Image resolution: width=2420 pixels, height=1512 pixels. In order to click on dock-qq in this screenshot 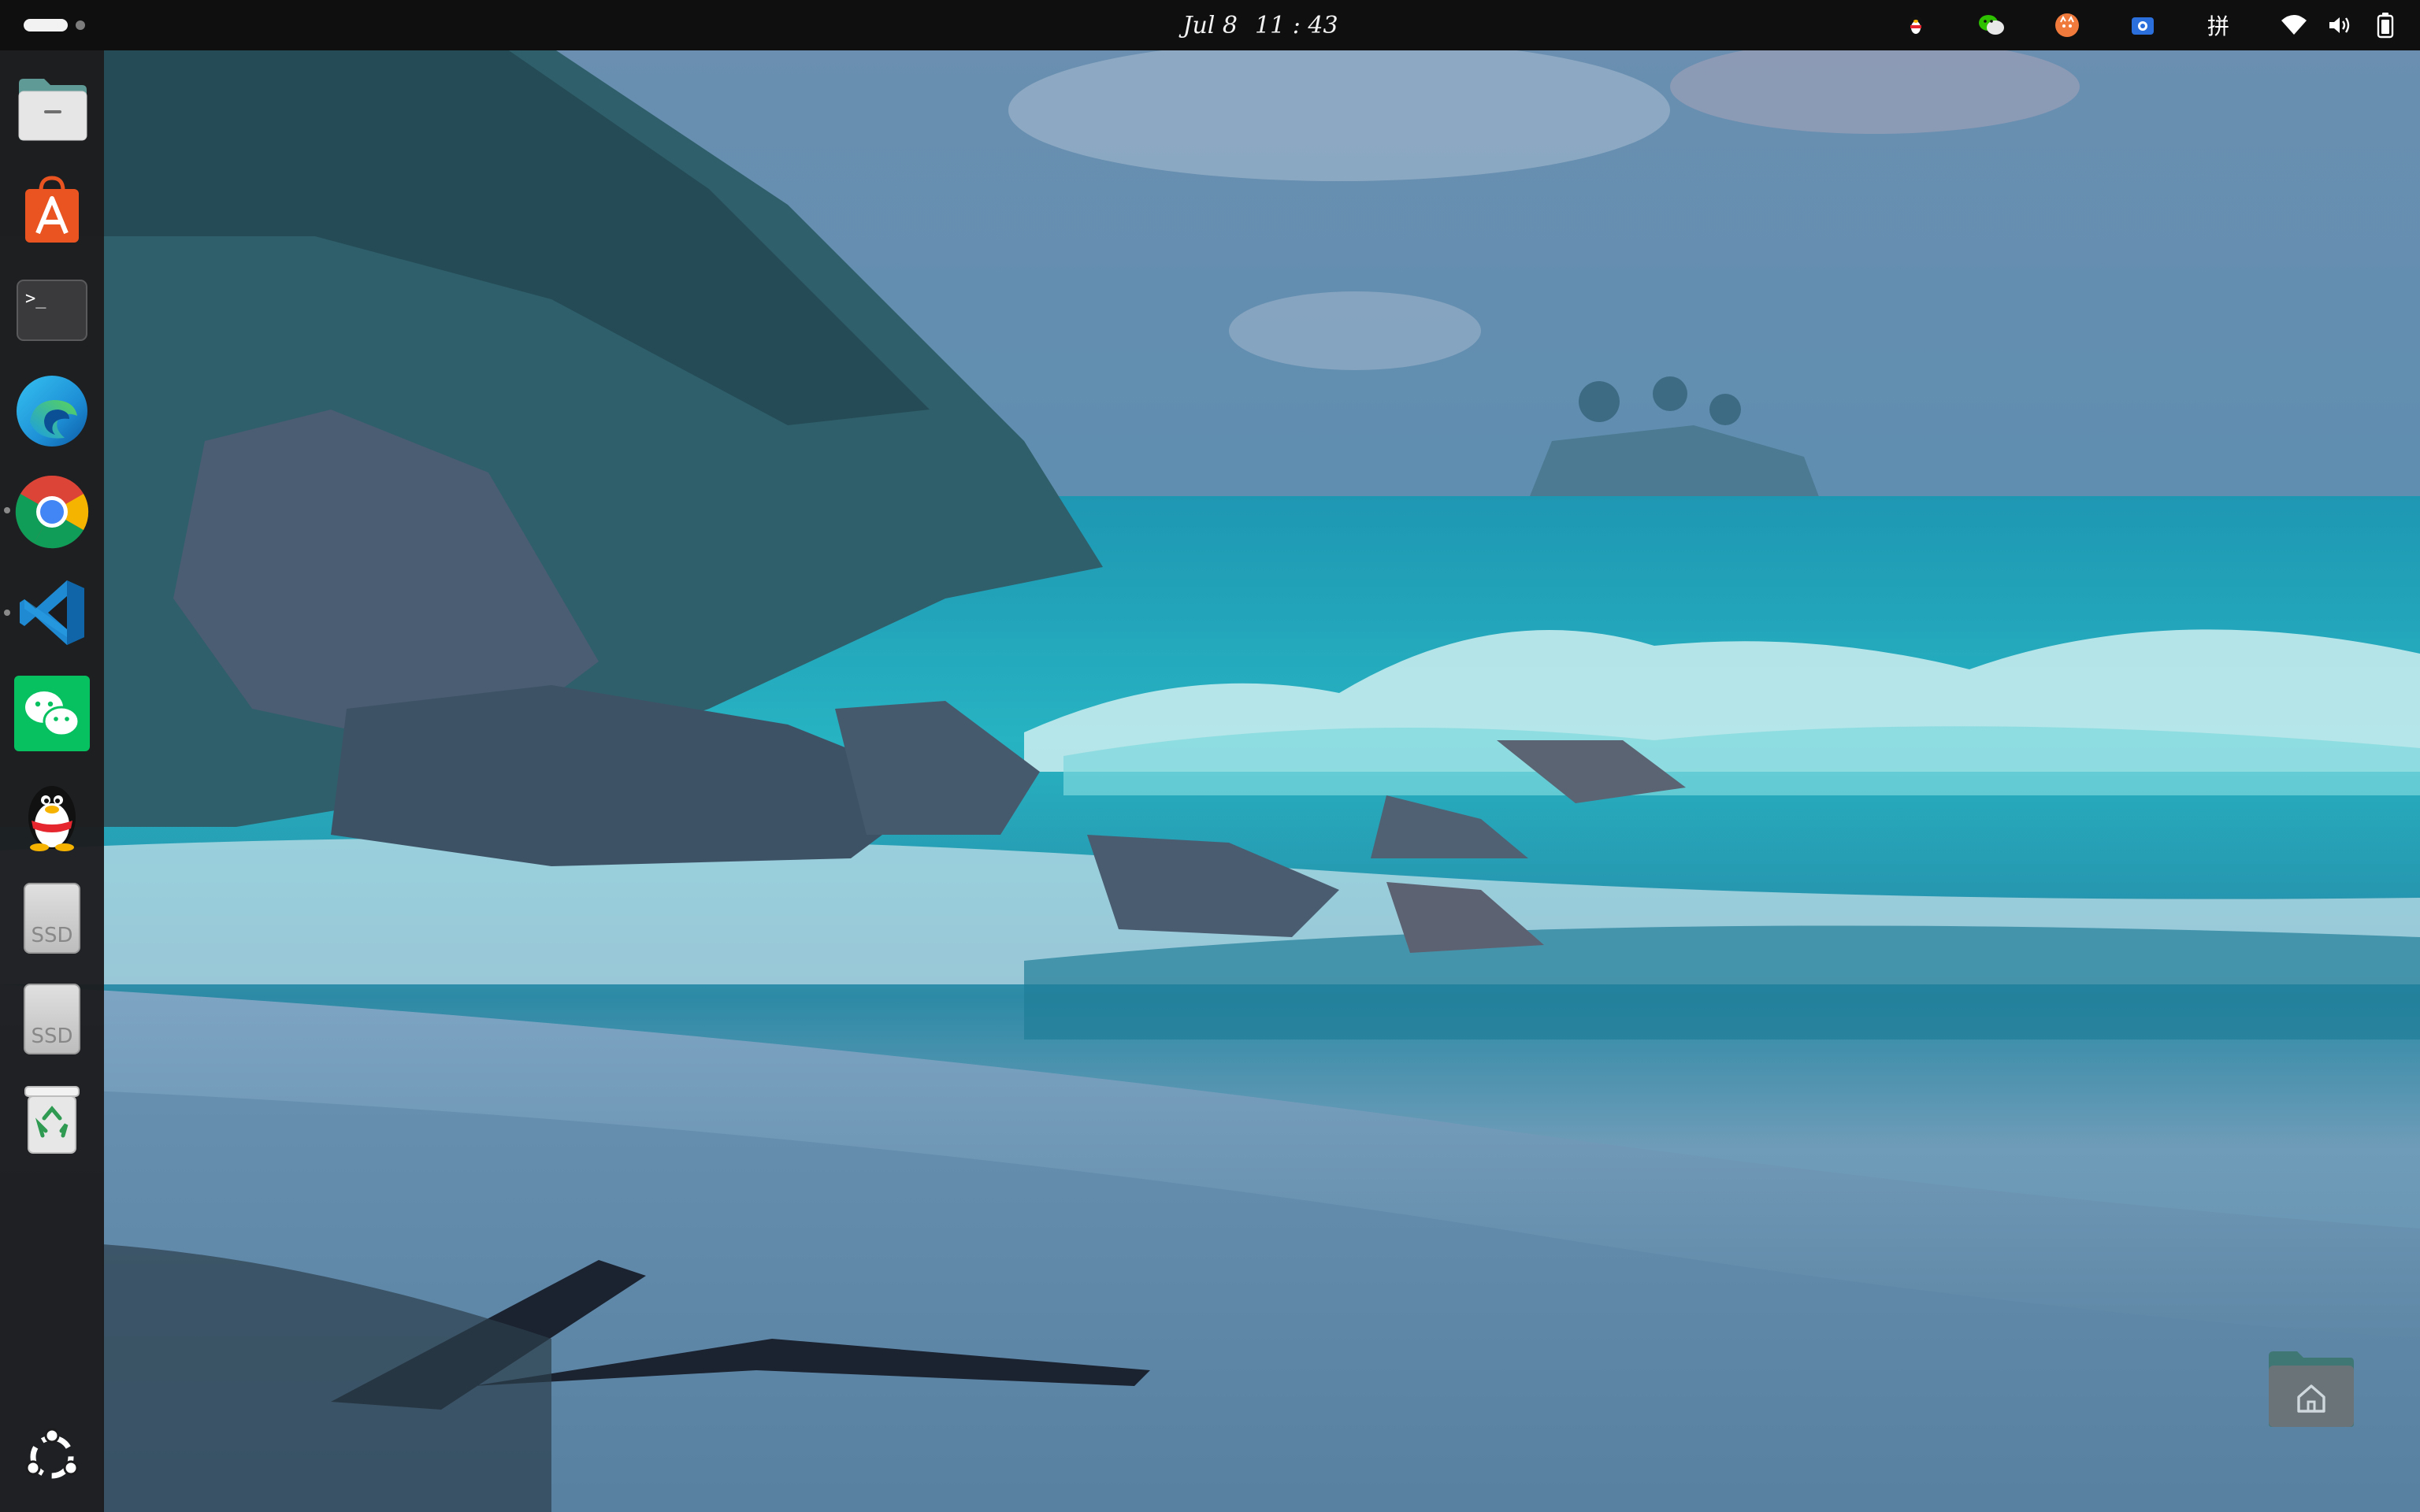, I will do `click(52, 814)`.